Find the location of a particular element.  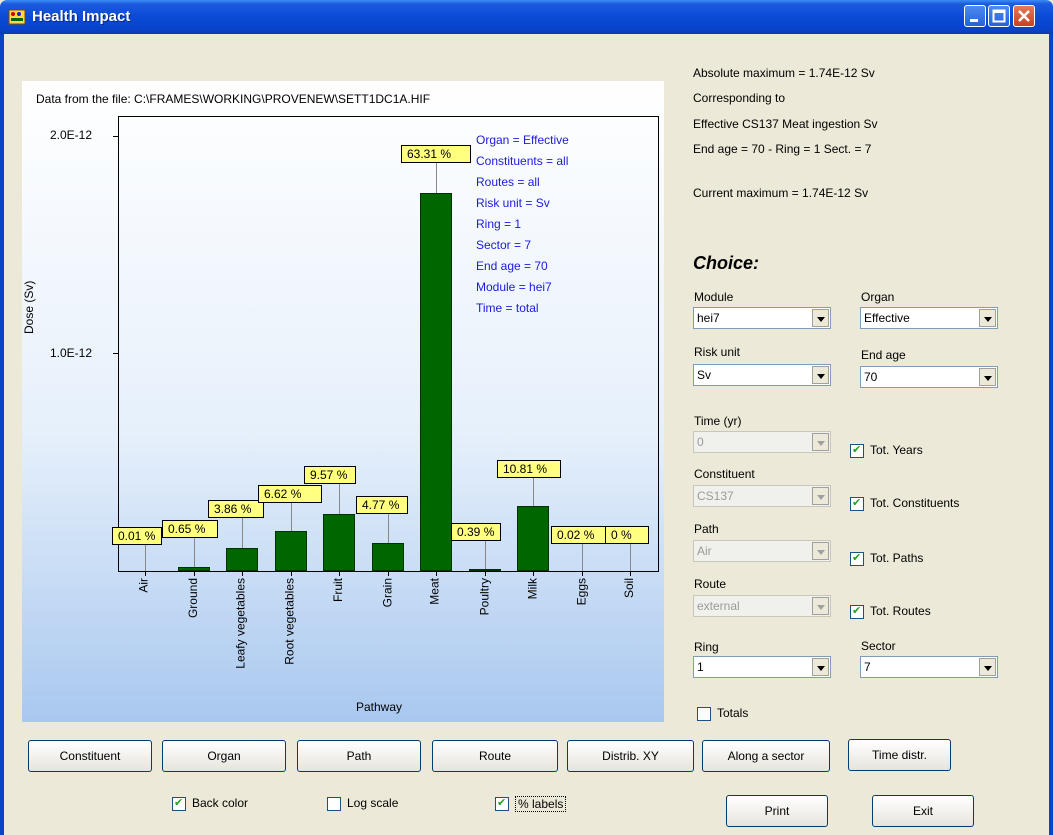

bar-poultry is located at coordinates (484, 569).